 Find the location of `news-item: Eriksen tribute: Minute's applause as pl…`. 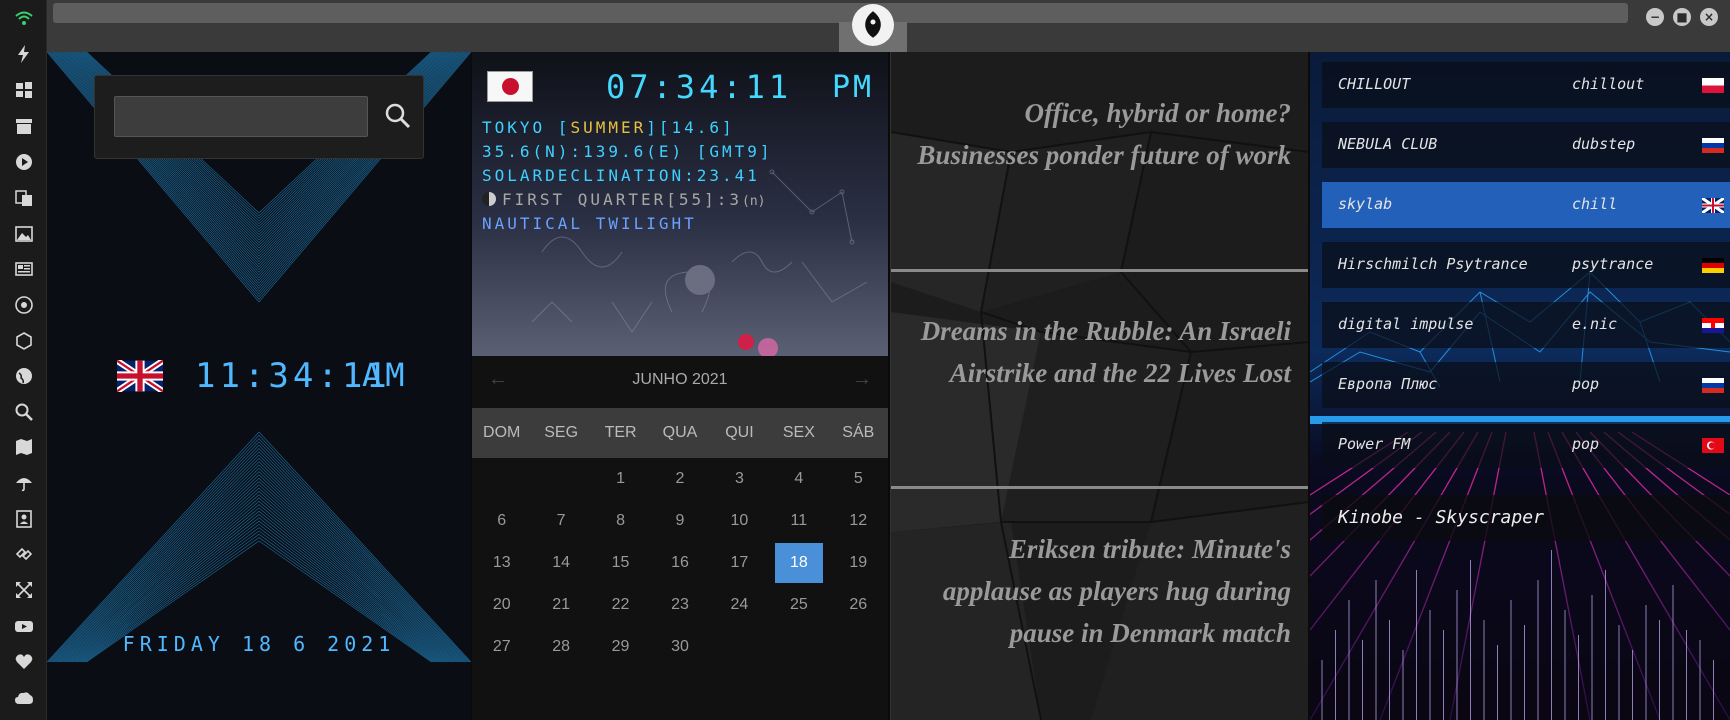

news-item: Eriksen tribute: Minute's applause as pl… is located at coordinates (1101, 591).